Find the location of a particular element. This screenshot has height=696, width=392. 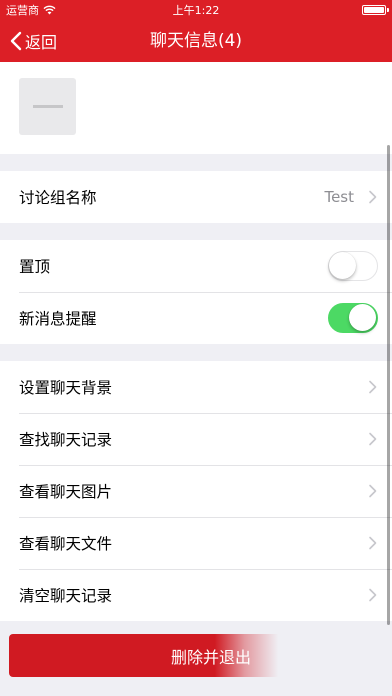

status-time: 上午1:22 is located at coordinates (196, 10).